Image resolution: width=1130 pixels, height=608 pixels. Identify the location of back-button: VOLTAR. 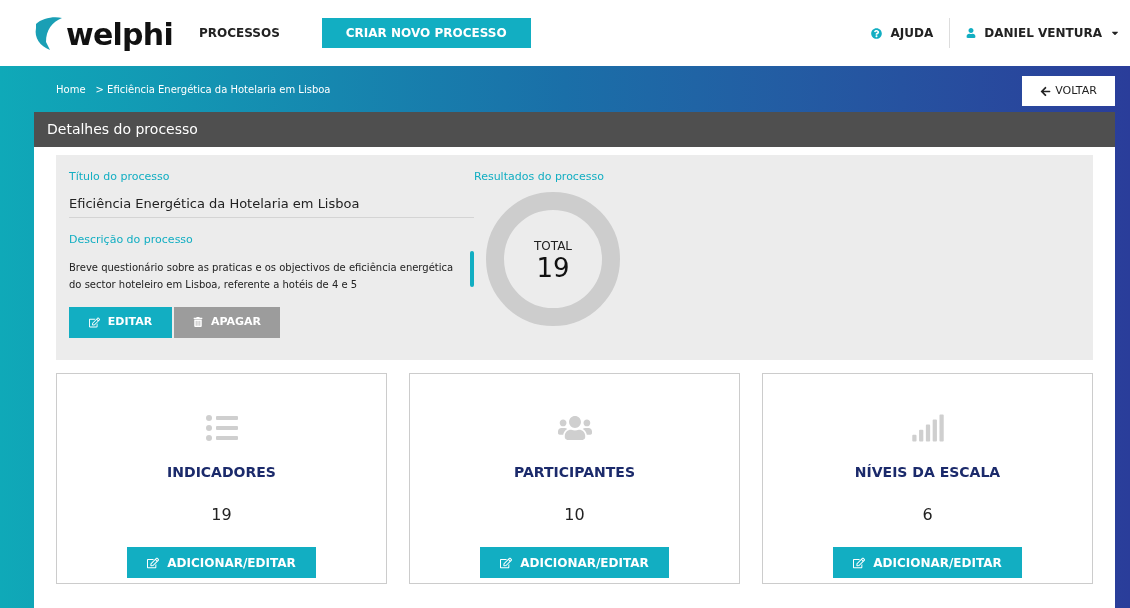
(1068, 91).